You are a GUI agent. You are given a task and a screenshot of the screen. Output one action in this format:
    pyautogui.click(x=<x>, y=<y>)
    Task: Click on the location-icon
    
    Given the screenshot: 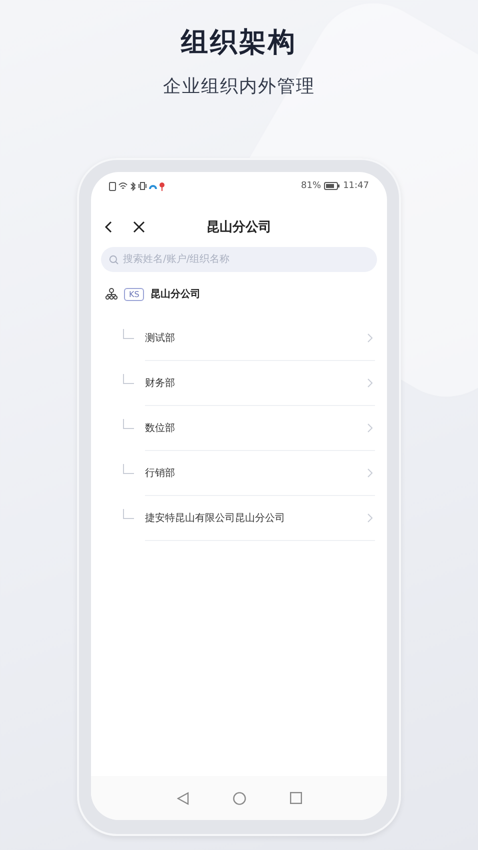 What is the action you would take?
    pyautogui.click(x=162, y=186)
    